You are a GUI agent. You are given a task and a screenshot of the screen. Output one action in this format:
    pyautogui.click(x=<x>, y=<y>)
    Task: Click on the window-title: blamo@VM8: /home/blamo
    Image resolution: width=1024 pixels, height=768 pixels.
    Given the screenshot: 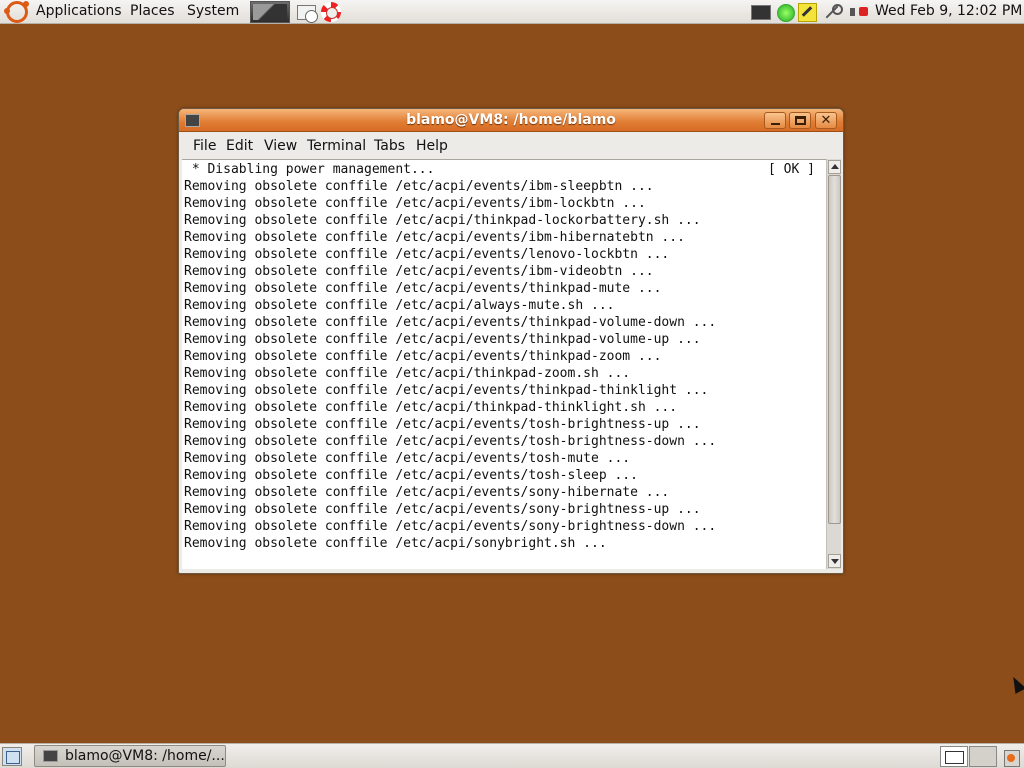 What is the action you would take?
    pyautogui.click(x=511, y=120)
    